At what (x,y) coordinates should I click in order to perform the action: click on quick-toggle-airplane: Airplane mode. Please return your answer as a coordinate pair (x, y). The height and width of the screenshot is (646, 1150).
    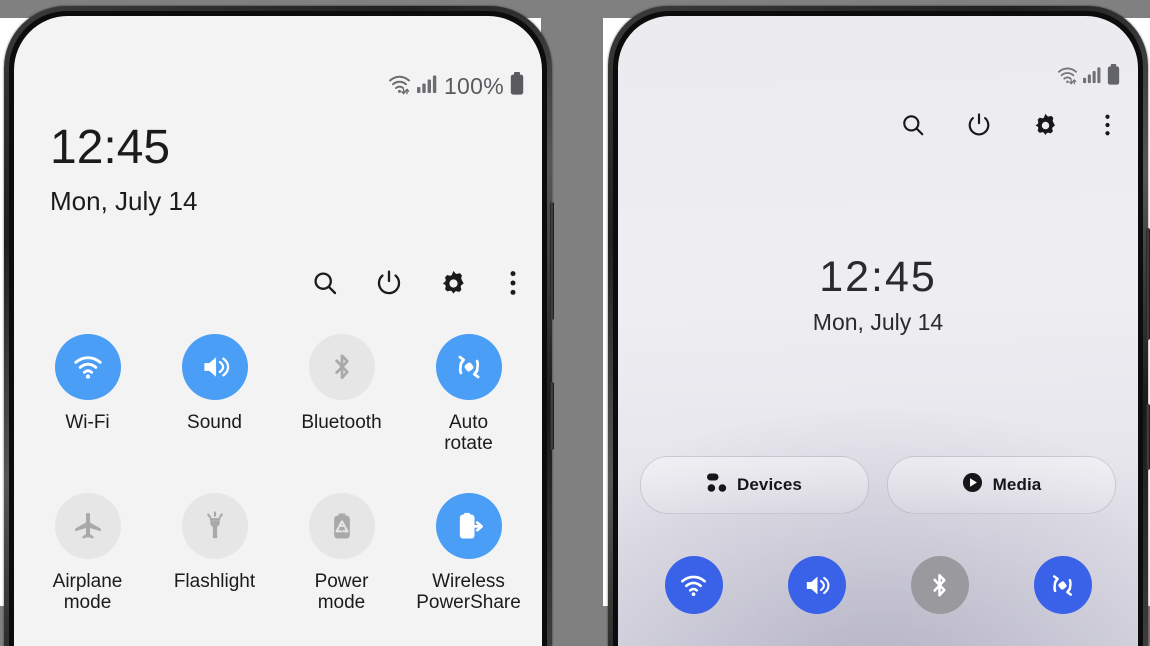
    Looking at the image, I should click on (87, 553).